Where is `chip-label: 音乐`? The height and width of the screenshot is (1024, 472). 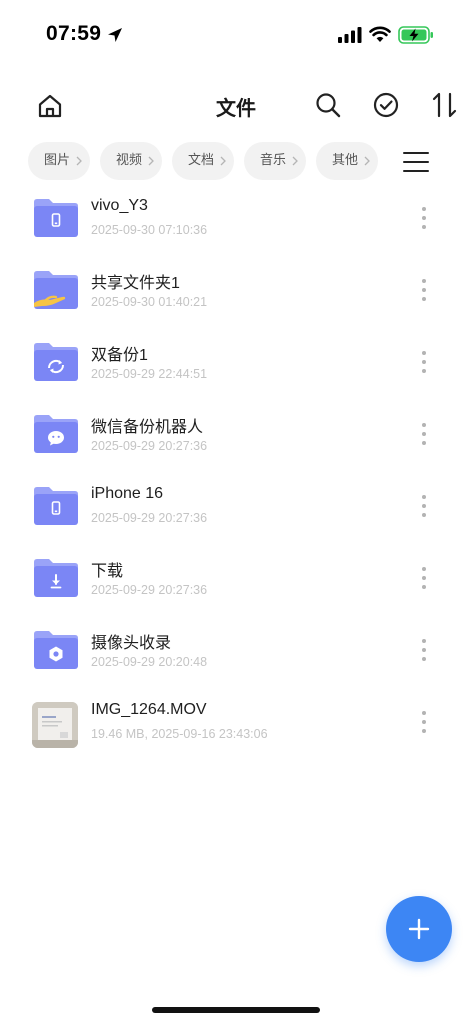 chip-label: 音乐 is located at coordinates (273, 160).